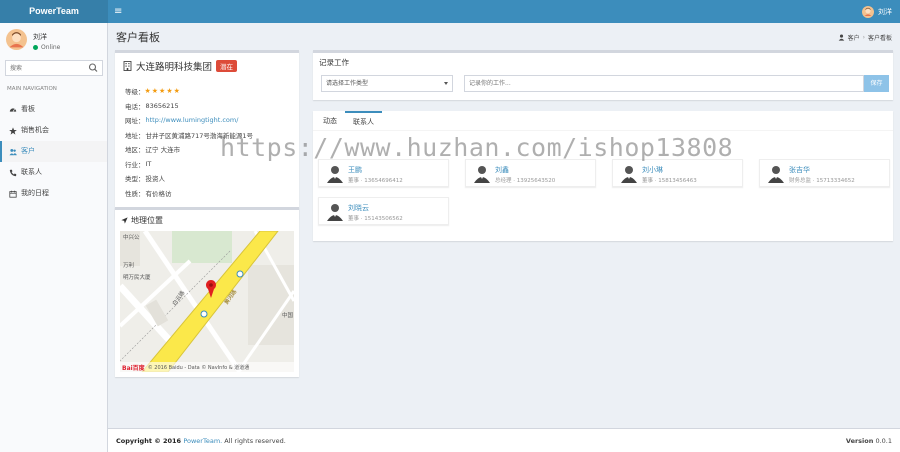  Describe the element at coordinates (210, 164) in the screenshot. I see `company-field-industry: 行业： IT` at that location.